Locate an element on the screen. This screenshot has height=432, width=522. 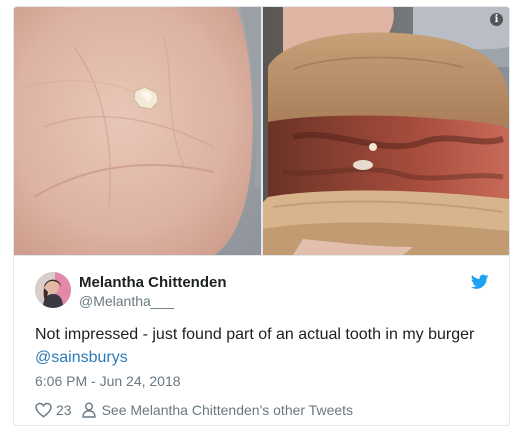
like-count: 23 is located at coordinates (64, 410).